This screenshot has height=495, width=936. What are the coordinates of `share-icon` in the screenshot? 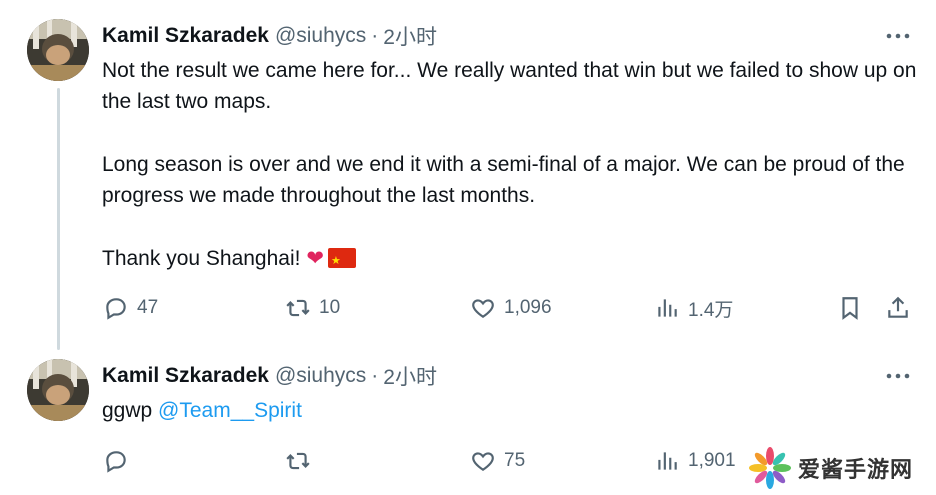 It's located at (898, 307).